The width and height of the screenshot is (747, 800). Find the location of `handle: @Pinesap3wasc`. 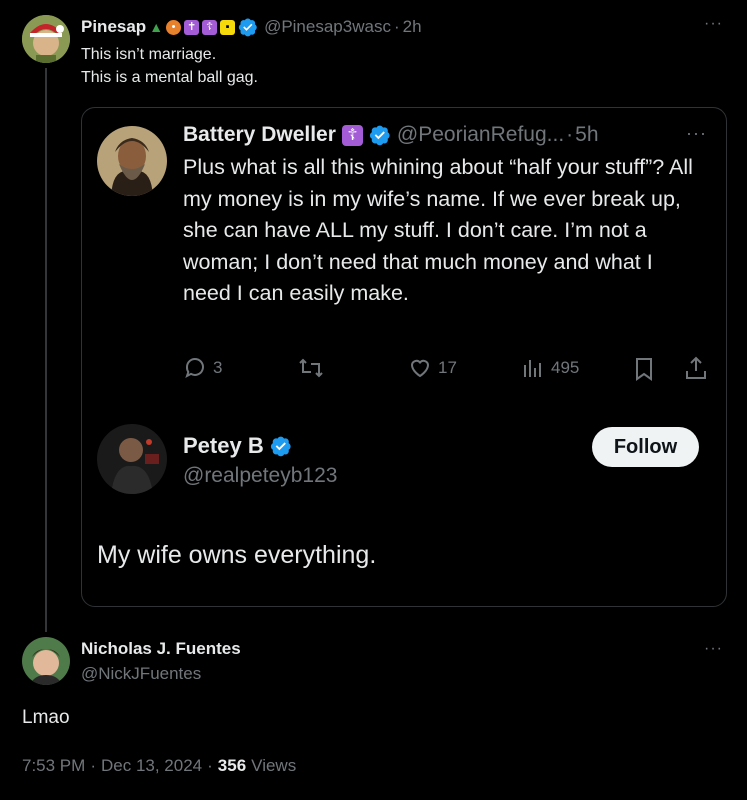

handle: @Pinesap3wasc is located at coordinates (327, 27).